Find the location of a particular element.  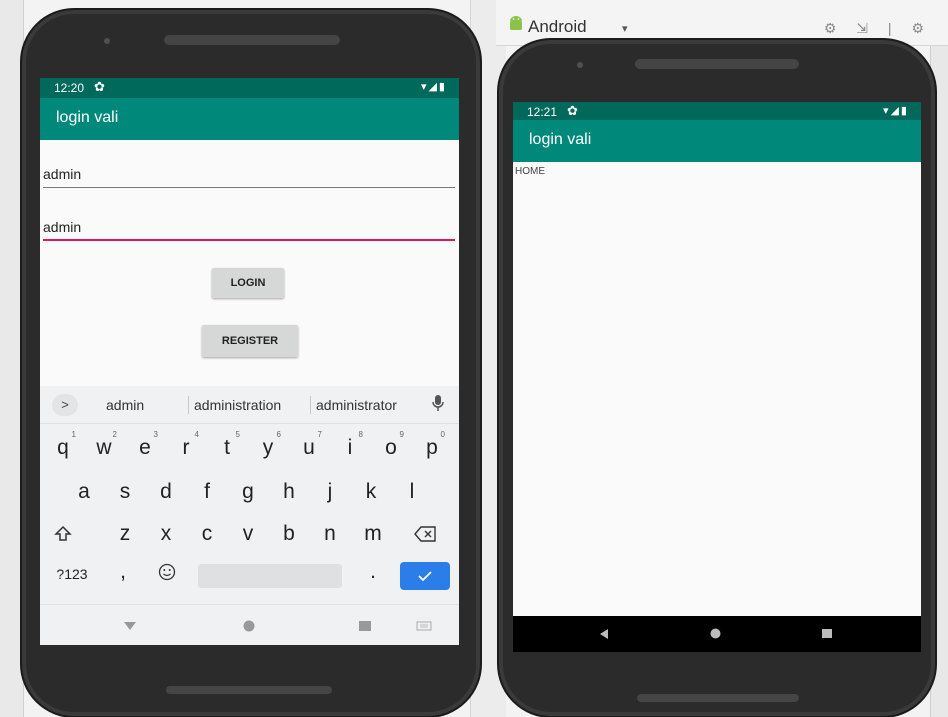

password-underline is located at coordinates (249, 240).